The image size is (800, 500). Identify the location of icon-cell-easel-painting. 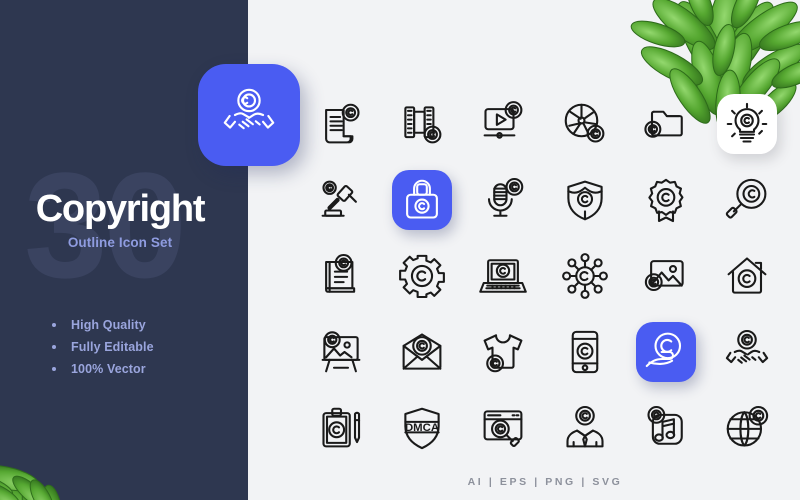
(340, 352).